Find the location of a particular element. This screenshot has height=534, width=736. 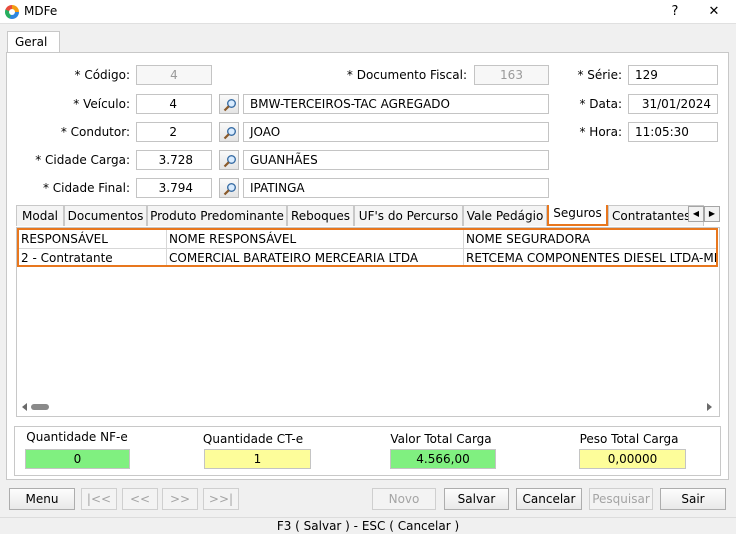

status-bar: F3 ( Salvar ) - ESC ( Cancelar ) is located at coordinates (368, 525).